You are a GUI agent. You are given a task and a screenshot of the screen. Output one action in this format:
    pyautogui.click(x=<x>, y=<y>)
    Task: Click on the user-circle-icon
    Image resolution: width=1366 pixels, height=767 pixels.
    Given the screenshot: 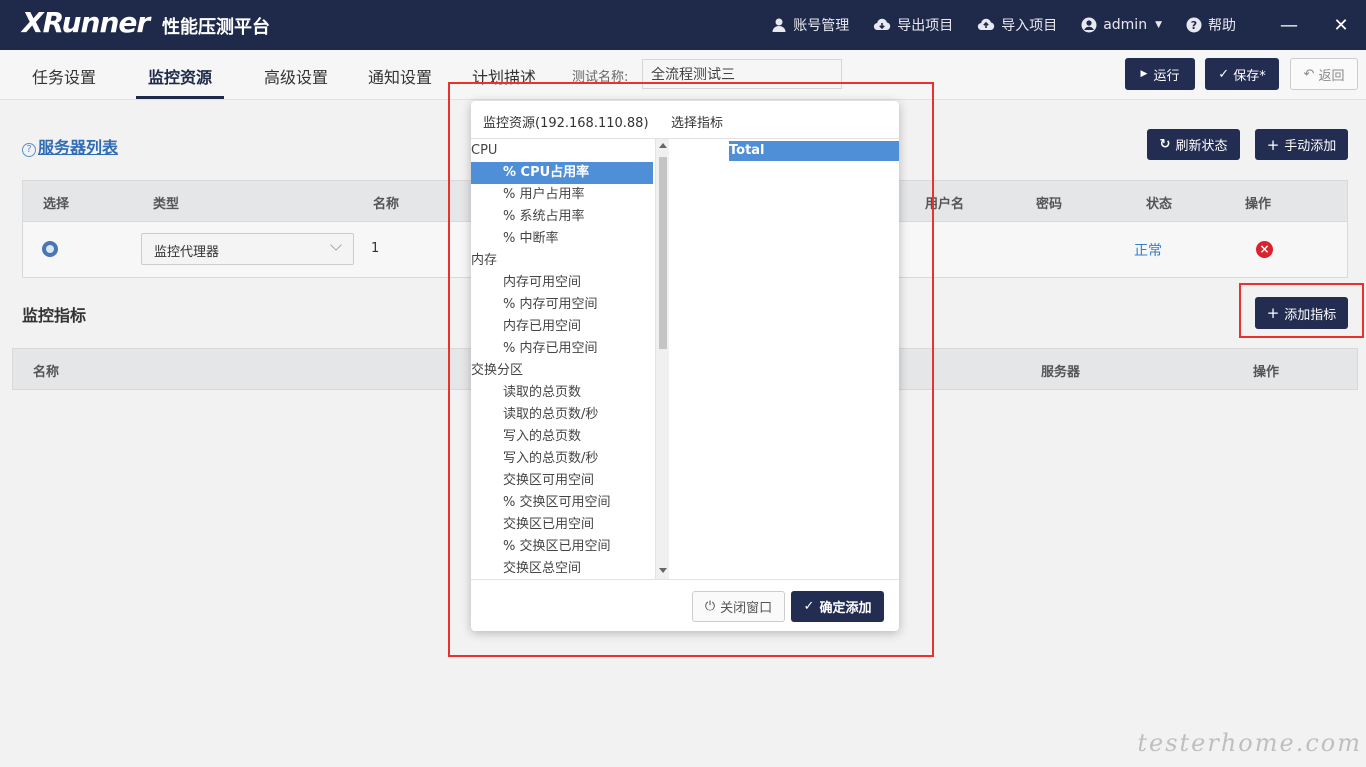 What is the action you would take?
    pyautogui.click(x=1089, y=25)
    